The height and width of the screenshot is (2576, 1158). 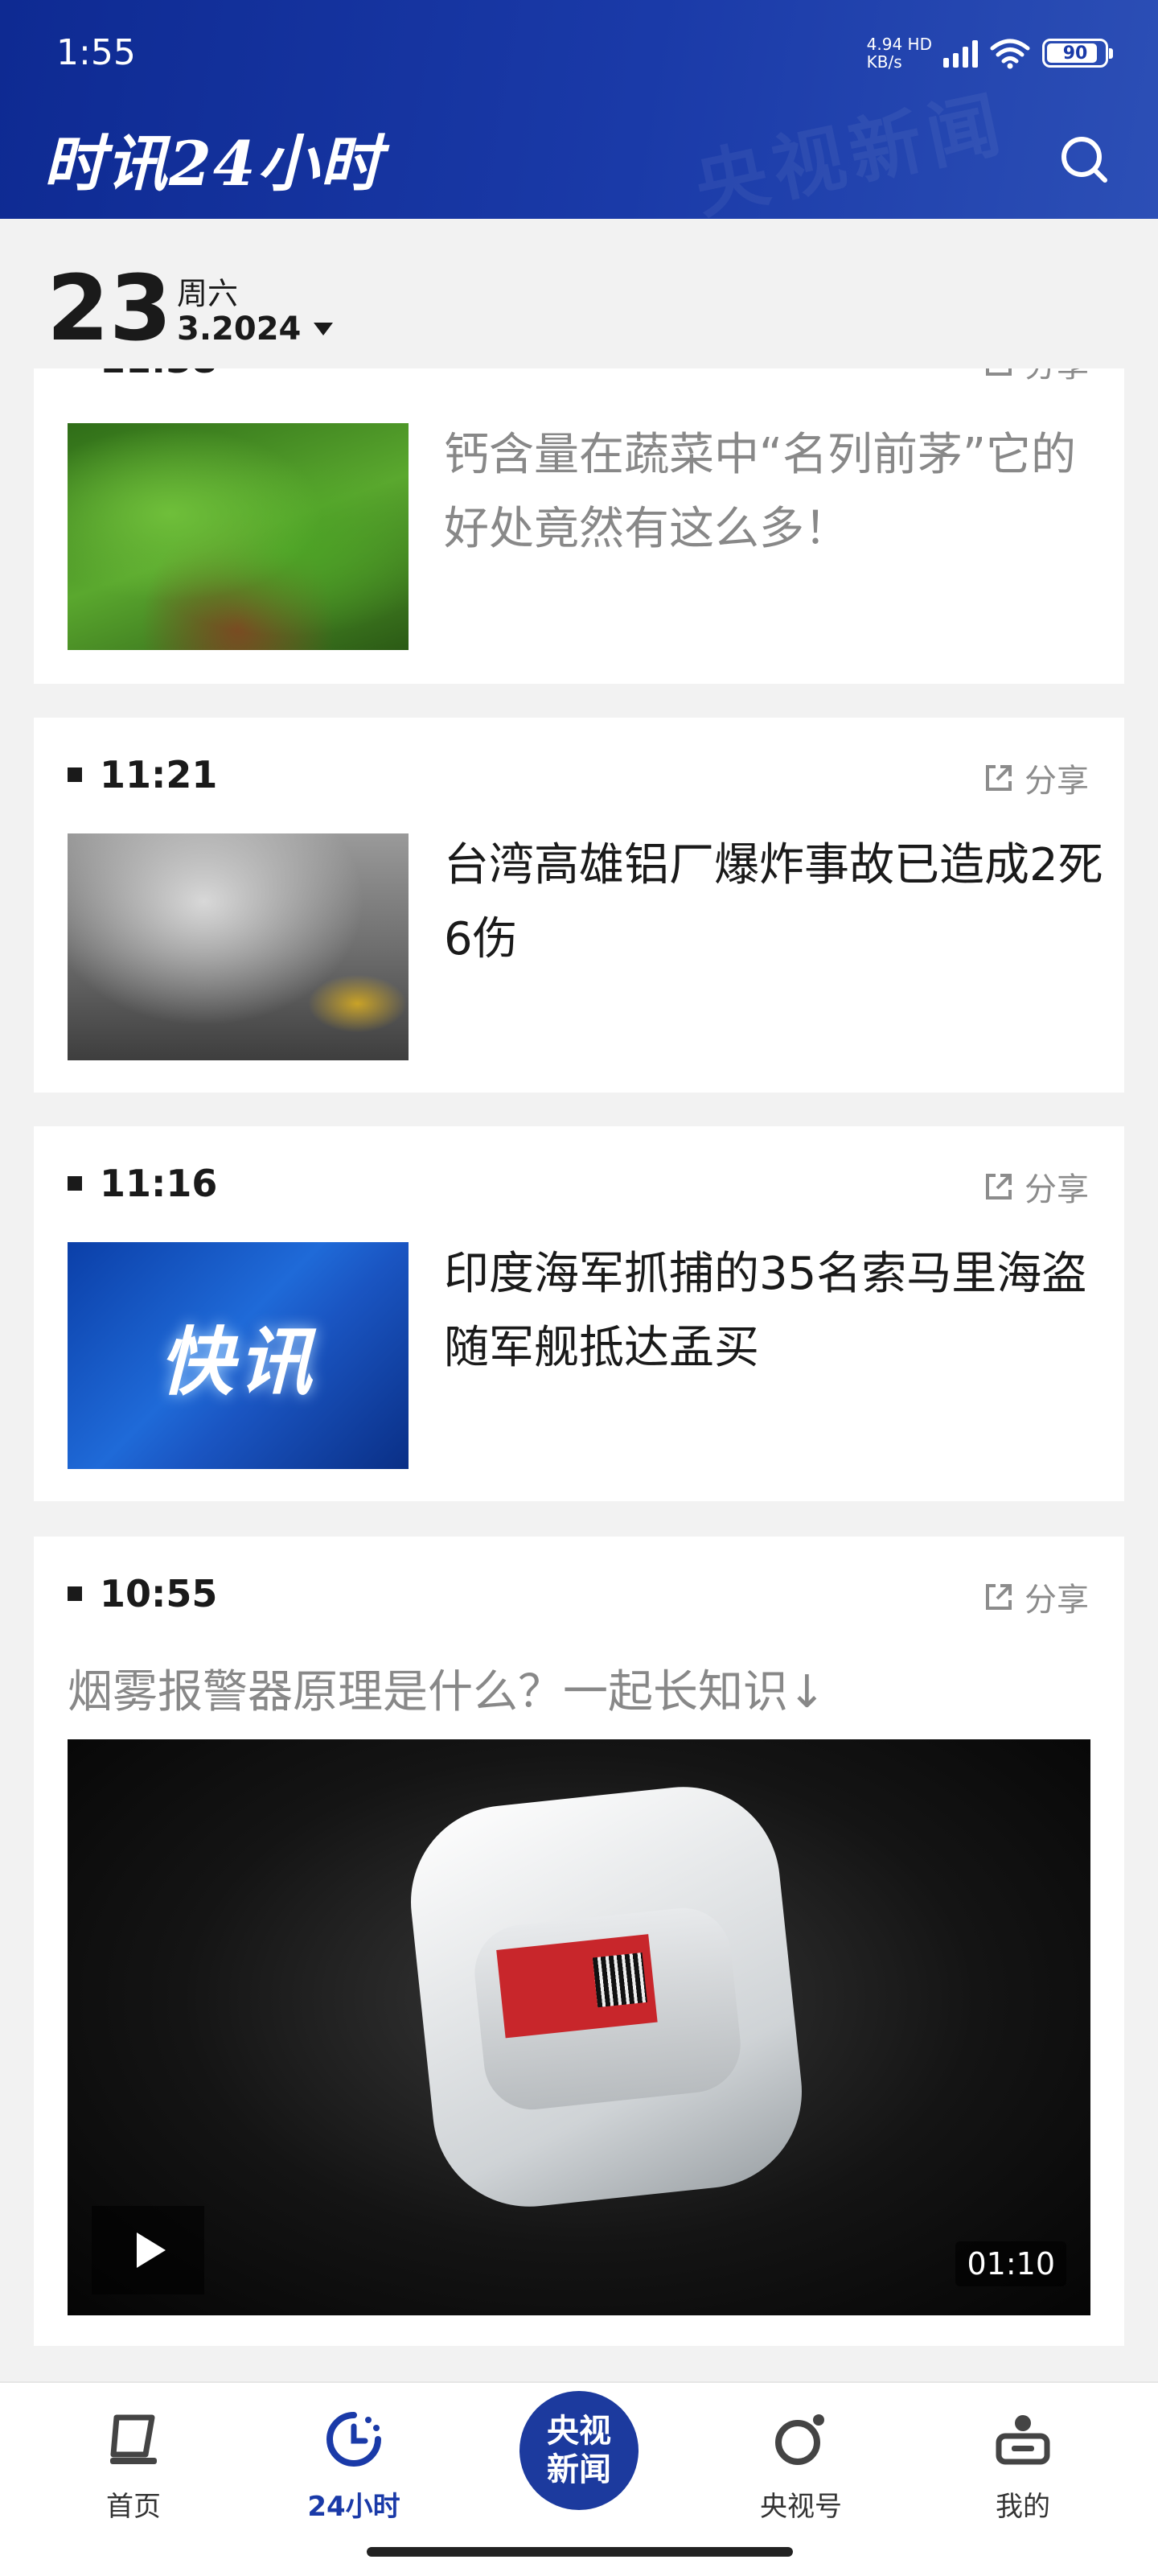 I want to click on date-picker: 3.2024, so click(x=256, y=329).